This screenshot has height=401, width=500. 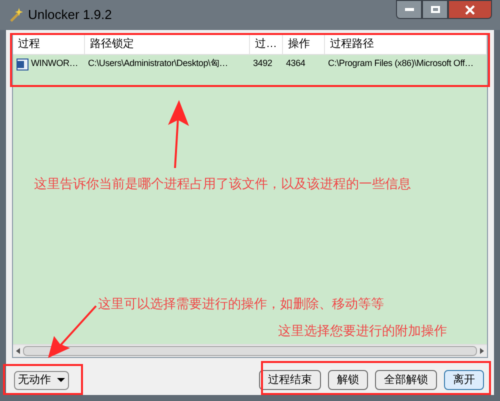 I want to click on window-title: Unlocker 1.9.2, so click(x=70, y=15).